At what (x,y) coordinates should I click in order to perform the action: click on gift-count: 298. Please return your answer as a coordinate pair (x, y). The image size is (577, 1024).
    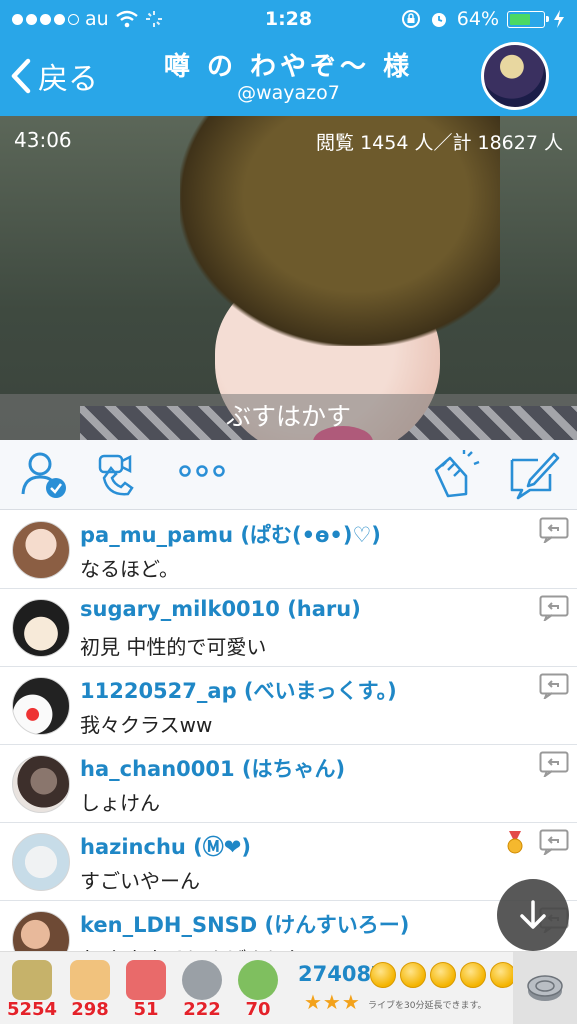
    Looking at the image, I should click on (90, 1009).